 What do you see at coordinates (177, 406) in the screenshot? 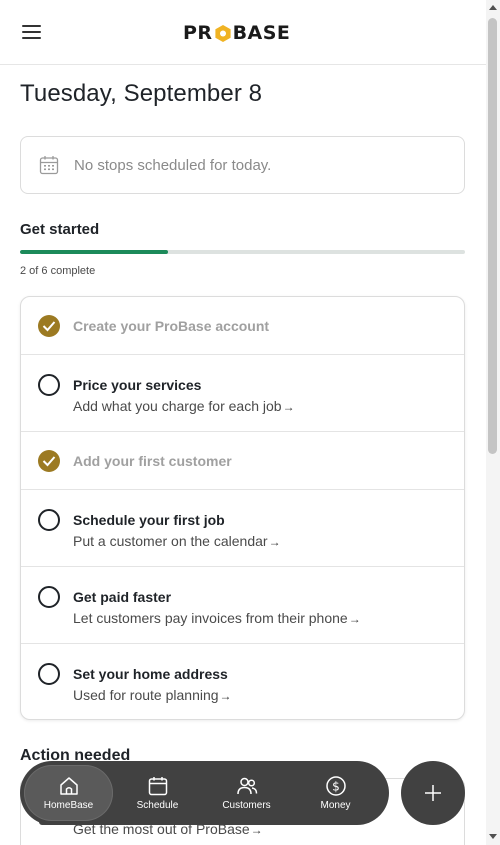
I see `task-subtitle: Add what you charge for each job` at bounding box center [177, 406].